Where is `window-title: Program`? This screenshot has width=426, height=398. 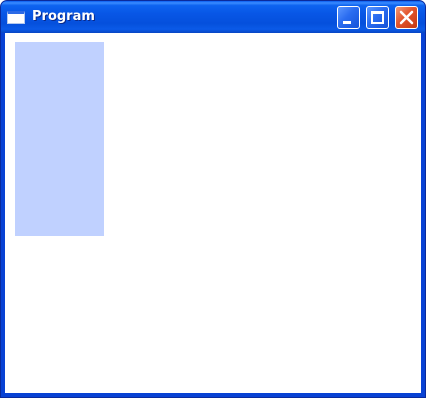
window-title: Program is located at coordinates (63, 16).